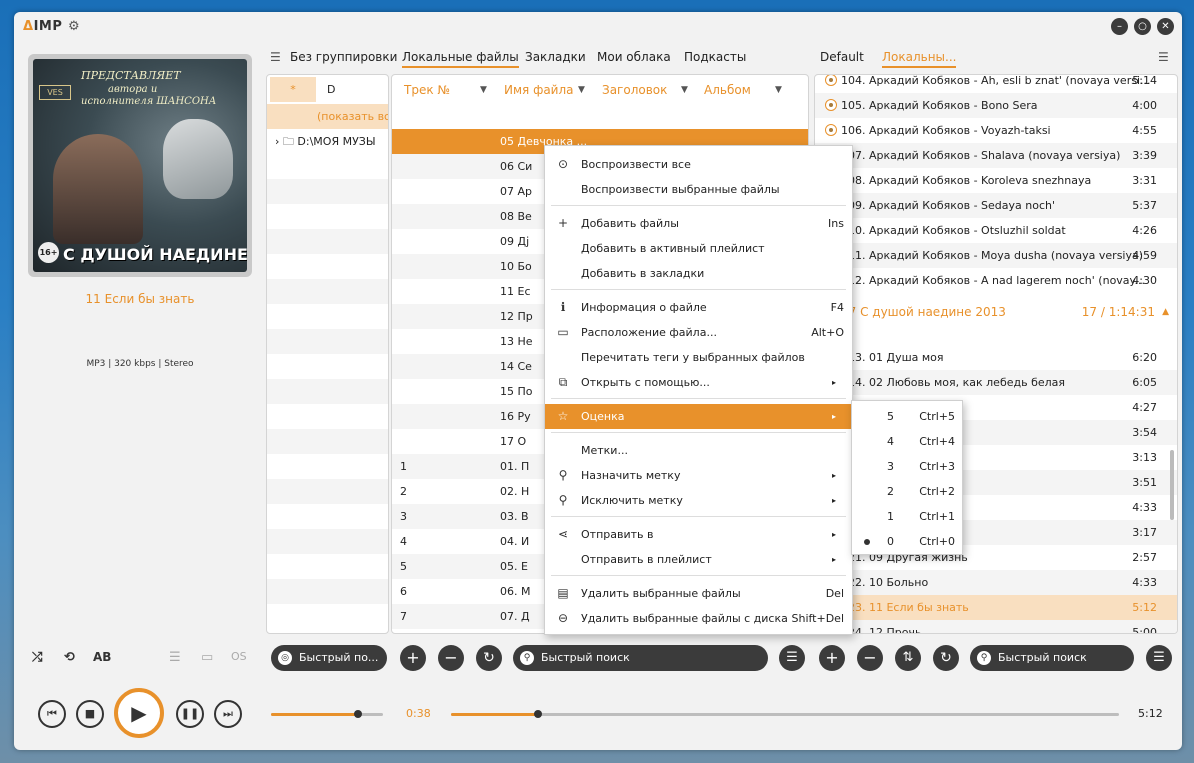 This screenshot has height=763, width=1194. I want to click on rating-item-3: 3 Ctrl+3, so click(907, 466).